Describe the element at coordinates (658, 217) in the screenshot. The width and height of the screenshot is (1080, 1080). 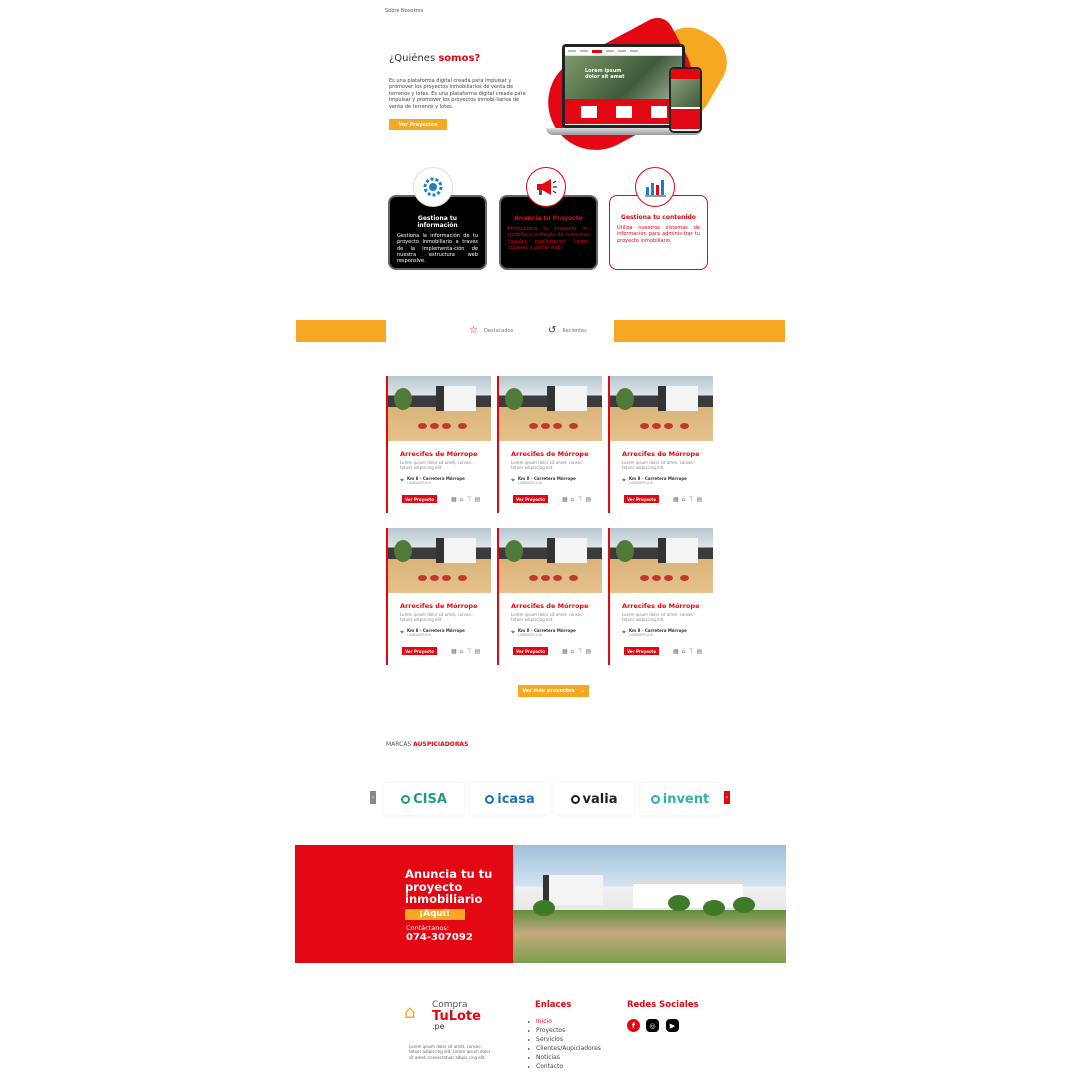
I see `feature-title: Gestiona tu contenido` at that location.